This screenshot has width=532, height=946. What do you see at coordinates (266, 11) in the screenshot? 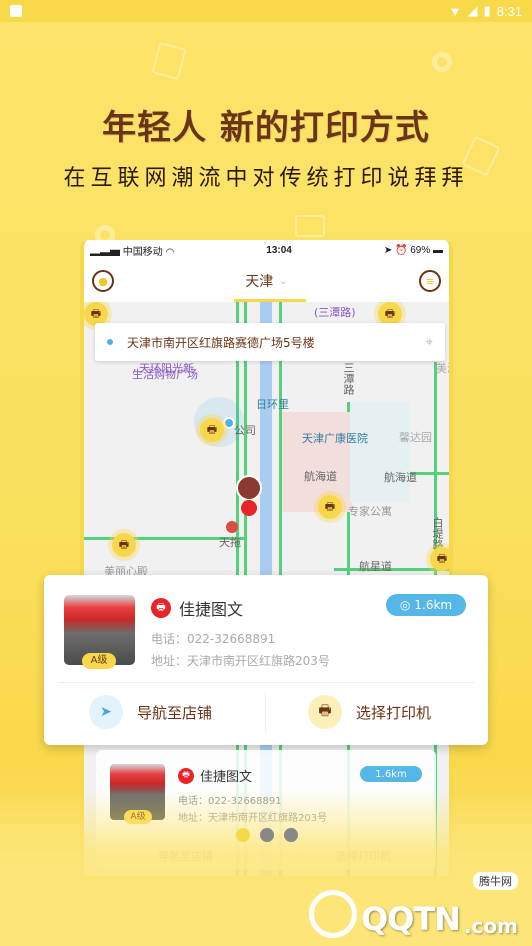
I see `android-status-bar: ▼ ◢ ▮ 8:31` at bounding box center [266, 11].